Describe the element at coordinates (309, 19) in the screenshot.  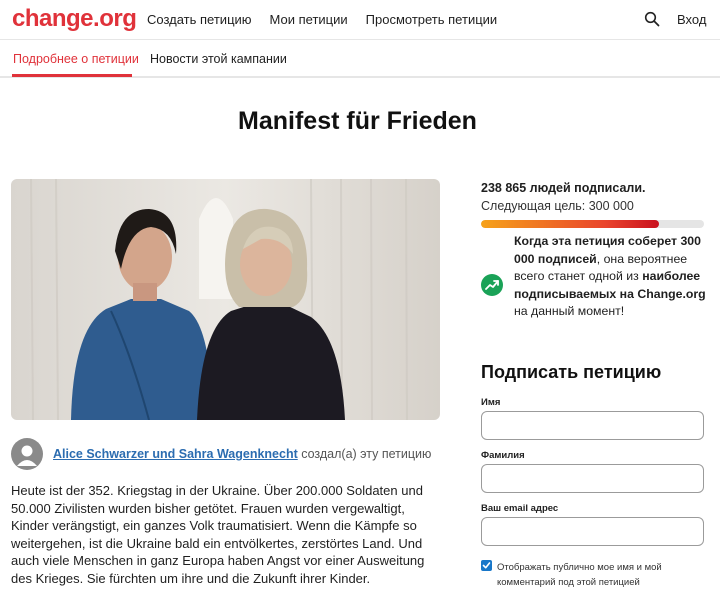
I see `nav-my-petitions: Мои петиции` at that location.